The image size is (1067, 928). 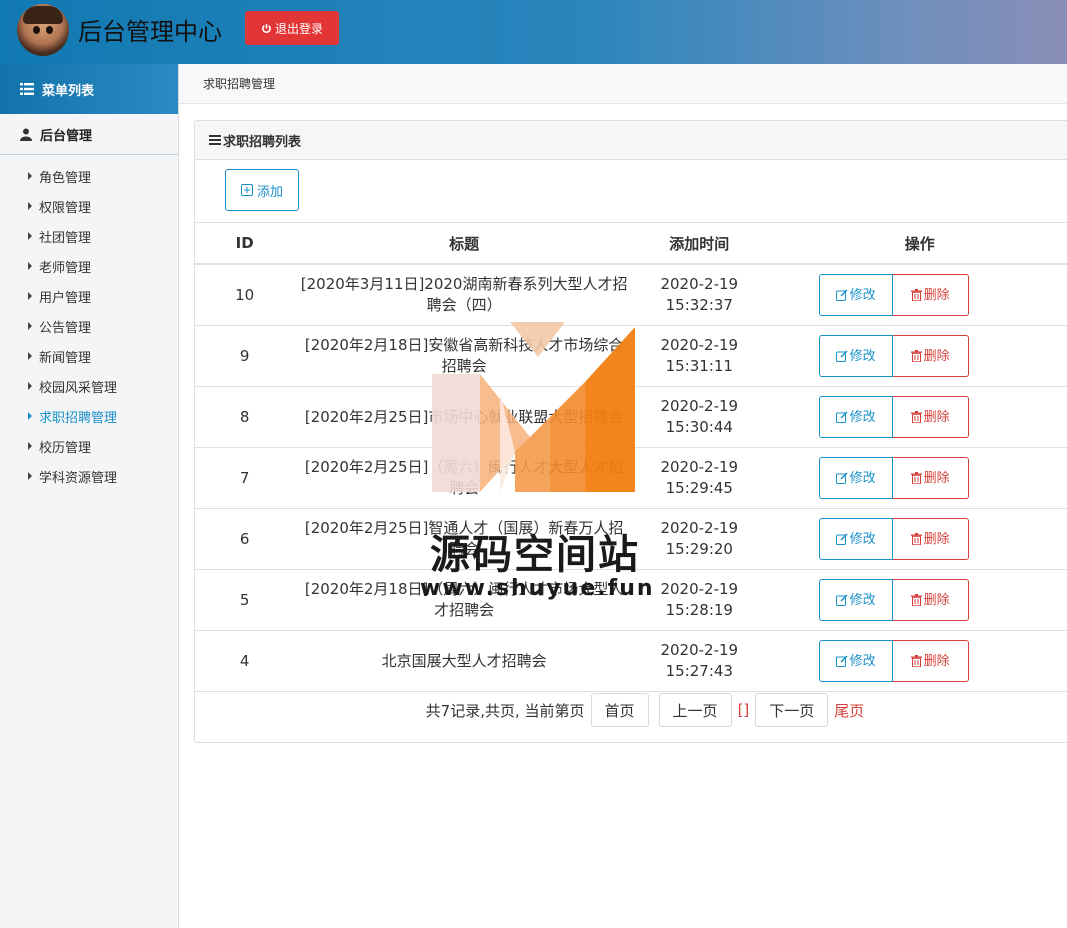 What do you see at coordinates (699, 416) in the screenshot?
I see `cell-time-text: 2020-2-19 15:30:44` at bounding box center [699, 416].